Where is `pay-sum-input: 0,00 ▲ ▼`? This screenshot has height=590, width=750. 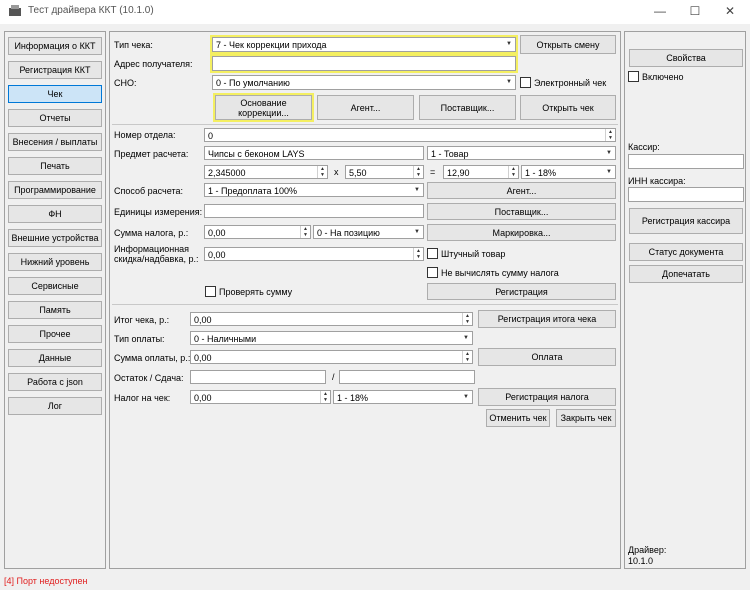
pay-sum-input: 0,00 ▲ ▼ is located at coordinates (331, 357).